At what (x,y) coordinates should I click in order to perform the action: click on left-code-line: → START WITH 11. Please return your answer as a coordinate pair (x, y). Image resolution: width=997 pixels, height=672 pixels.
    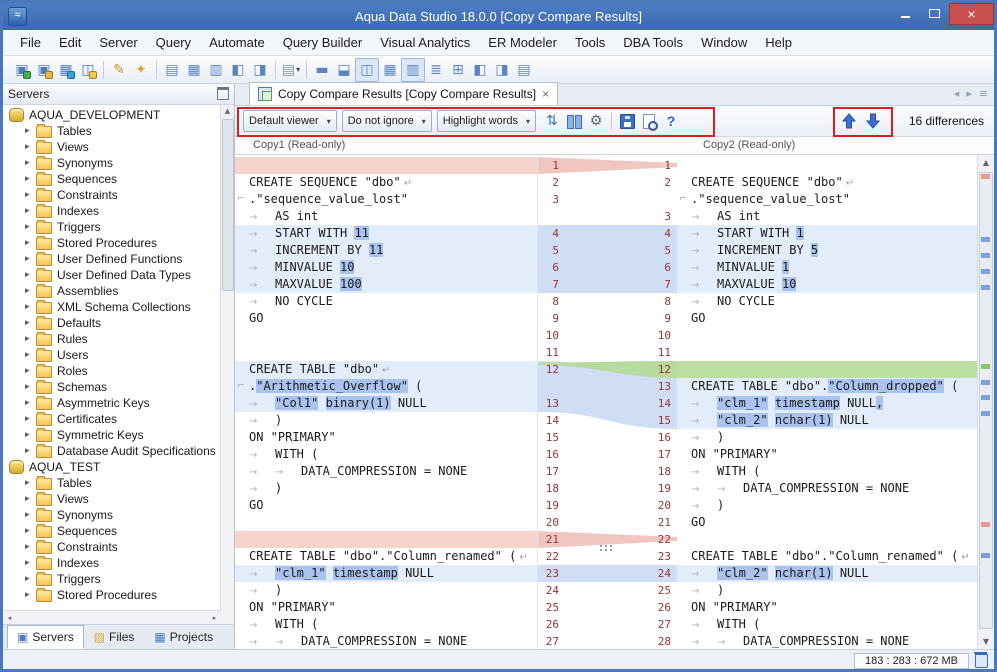
    Looking at the image, I should click on (386, 233).